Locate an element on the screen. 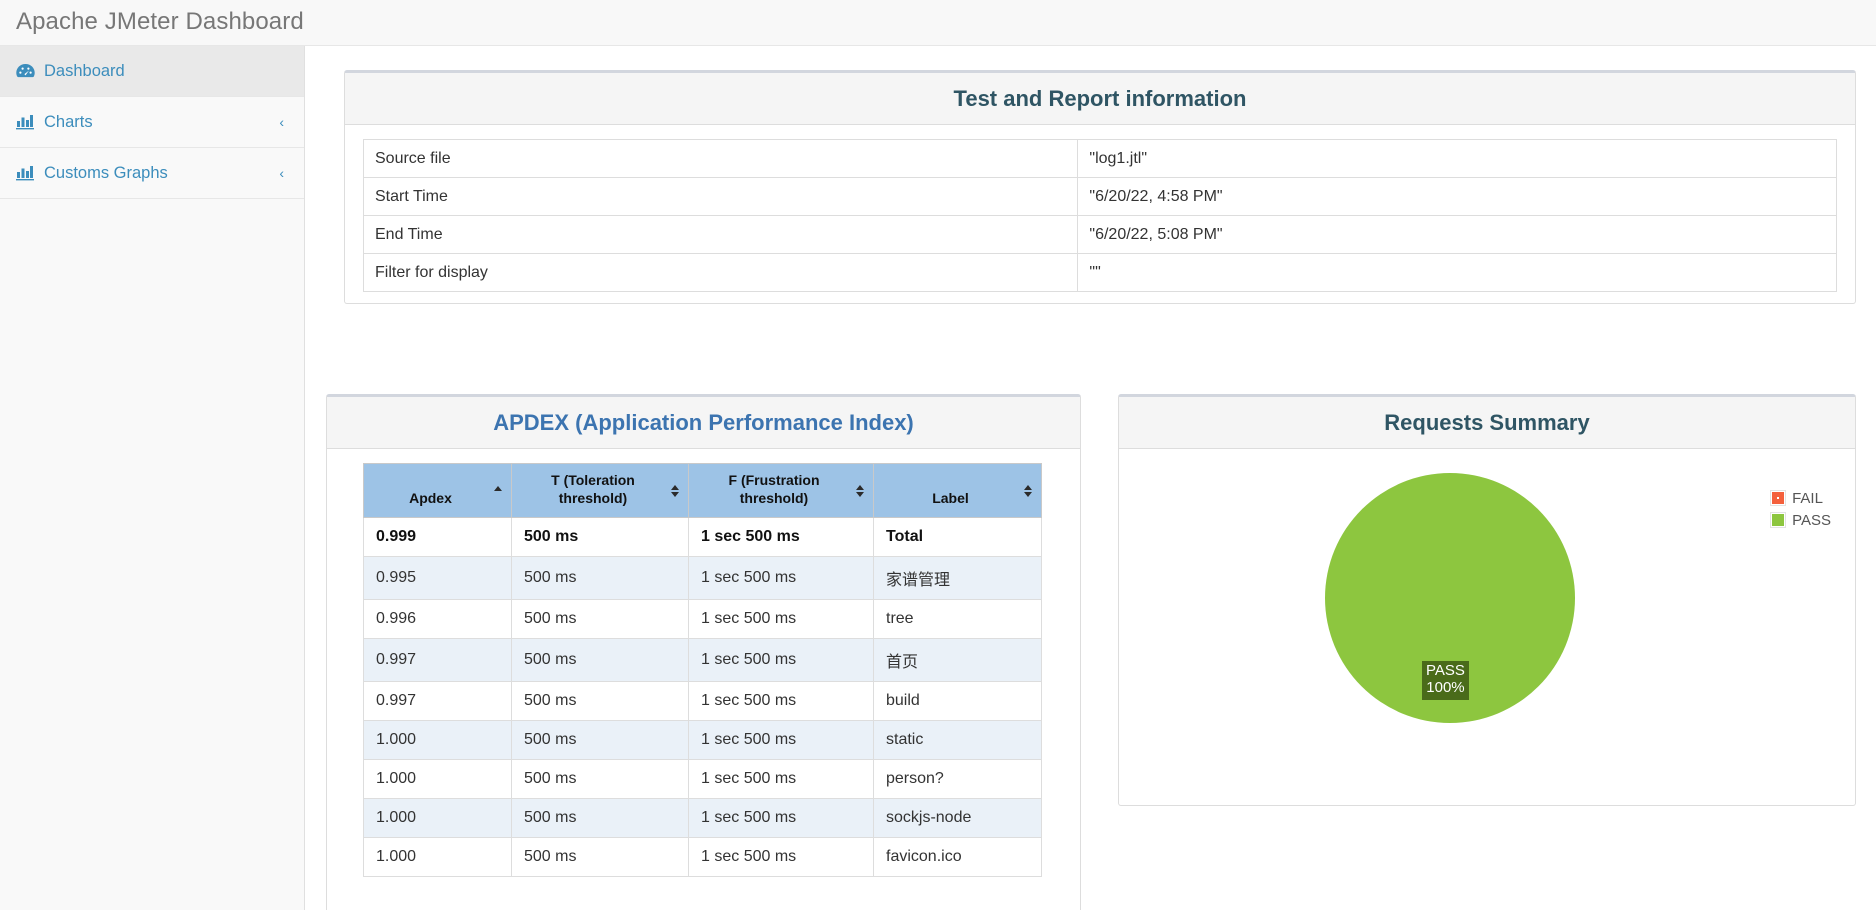 Image resolution: width=1876 pixels, height=910 pixels. table-row: 1.000 500 ms 1 sec 500 ms static is located at coordinates (702, 740).